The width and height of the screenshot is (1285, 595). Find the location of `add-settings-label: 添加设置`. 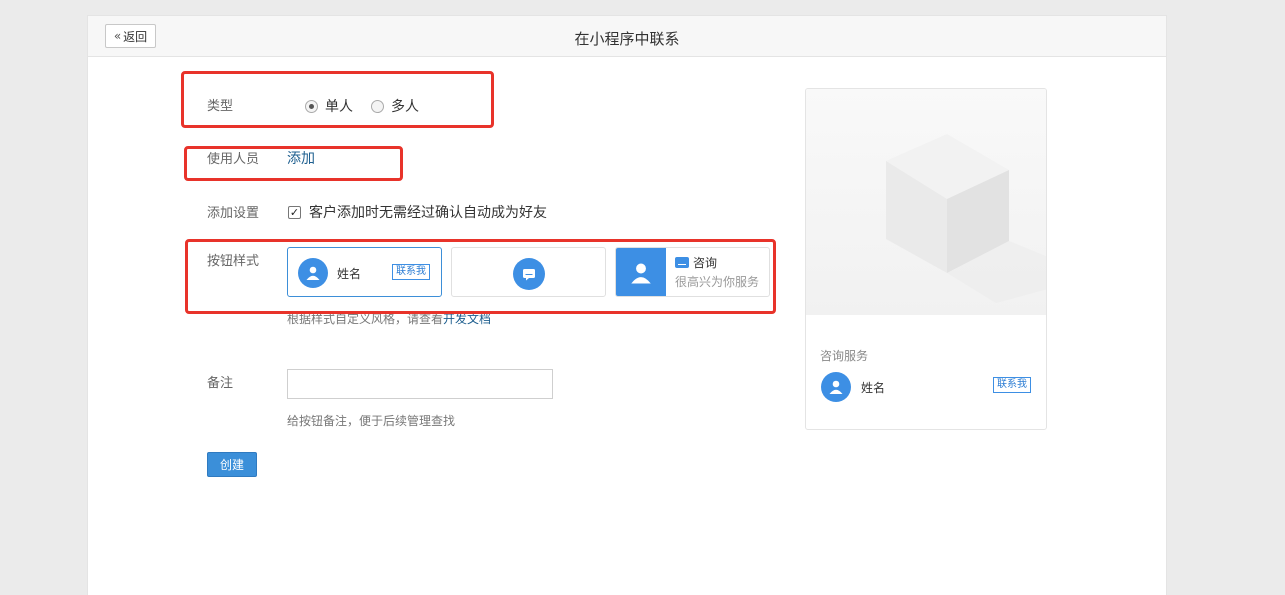

add-settings-label: 添加设置 is located at coordinates (233, 213).